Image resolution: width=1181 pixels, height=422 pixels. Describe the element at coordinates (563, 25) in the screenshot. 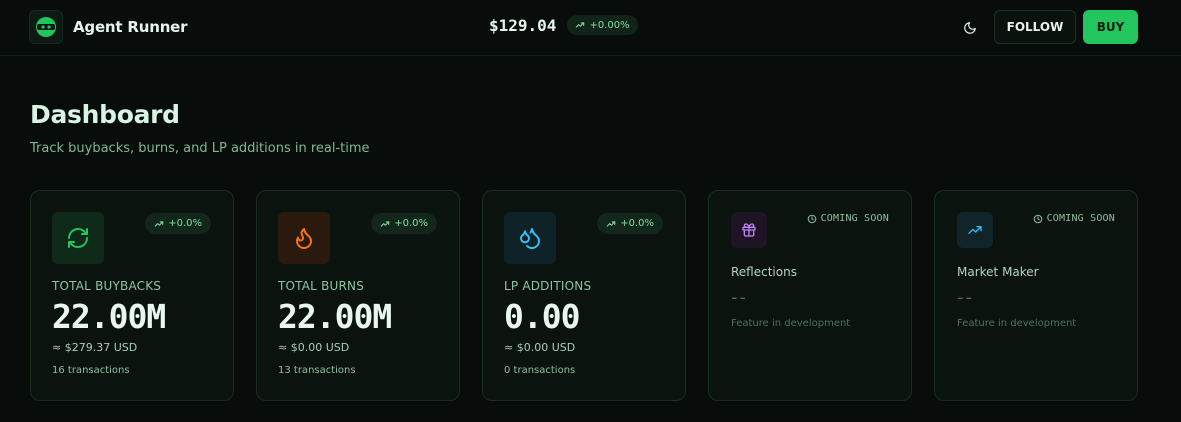

I see `token-price: $129.04 +0.00%` at that location.